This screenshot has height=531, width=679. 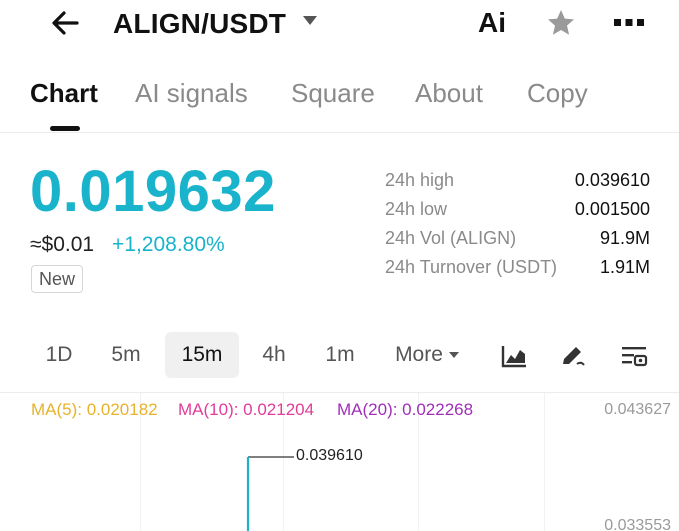 I want to click on stat-row: 24h low 0.001500, so click(x=517, y=213).